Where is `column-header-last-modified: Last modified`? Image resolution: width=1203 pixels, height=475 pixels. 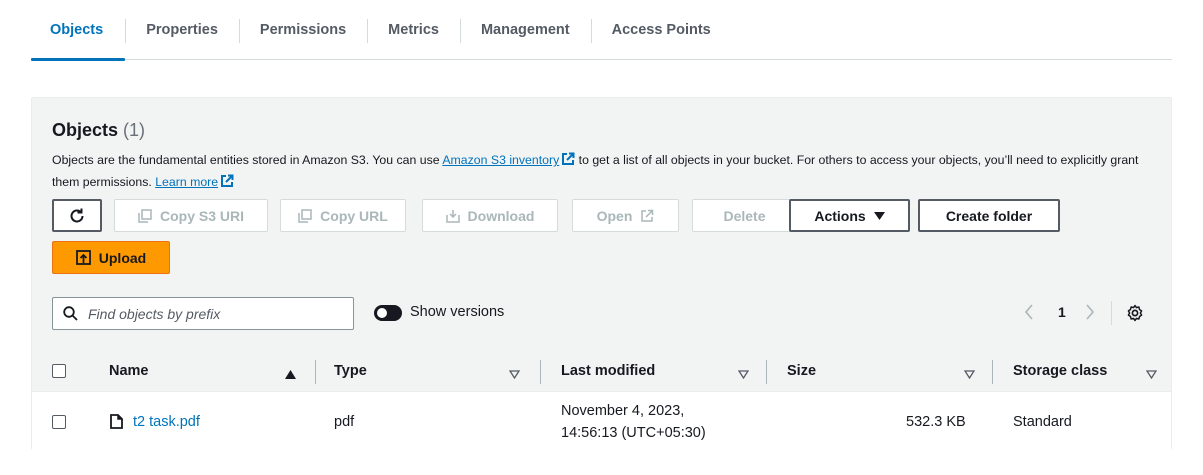 column-header-last-modified: Last modified is located at coordinates (608, 371).